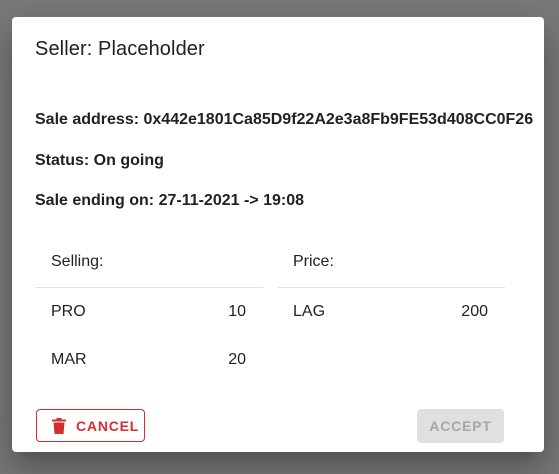 This screenshot has height=474, width=559. I want to click on selling-panel: Selling: PRO 10 MAR 20, so click(149, 313).